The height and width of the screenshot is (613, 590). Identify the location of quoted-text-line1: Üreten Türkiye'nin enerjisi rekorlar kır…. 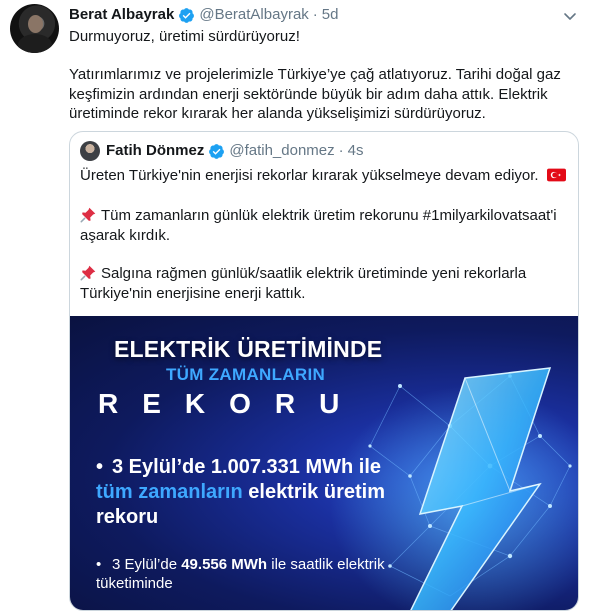
(325, 176).